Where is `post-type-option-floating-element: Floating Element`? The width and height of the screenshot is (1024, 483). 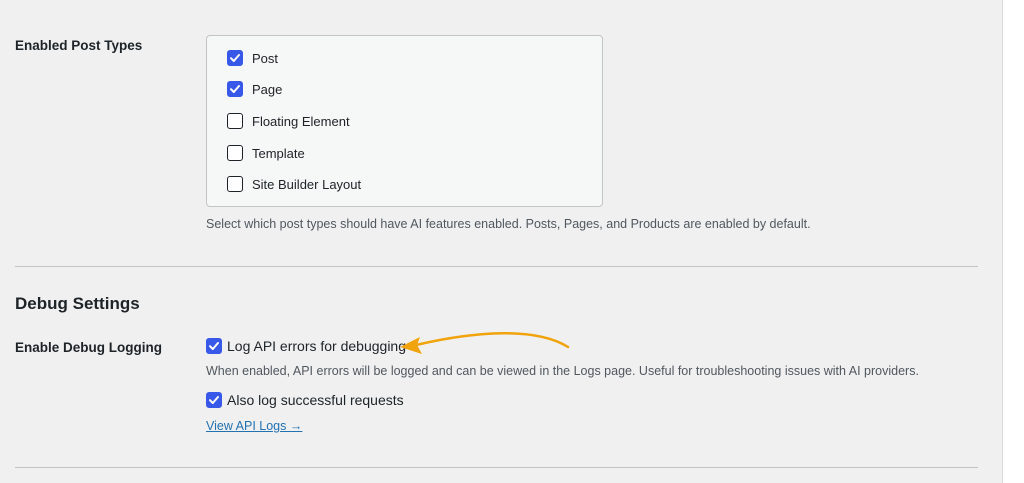
post-type-option-floating-element: Floating Element is located at coordinates (288, 121).